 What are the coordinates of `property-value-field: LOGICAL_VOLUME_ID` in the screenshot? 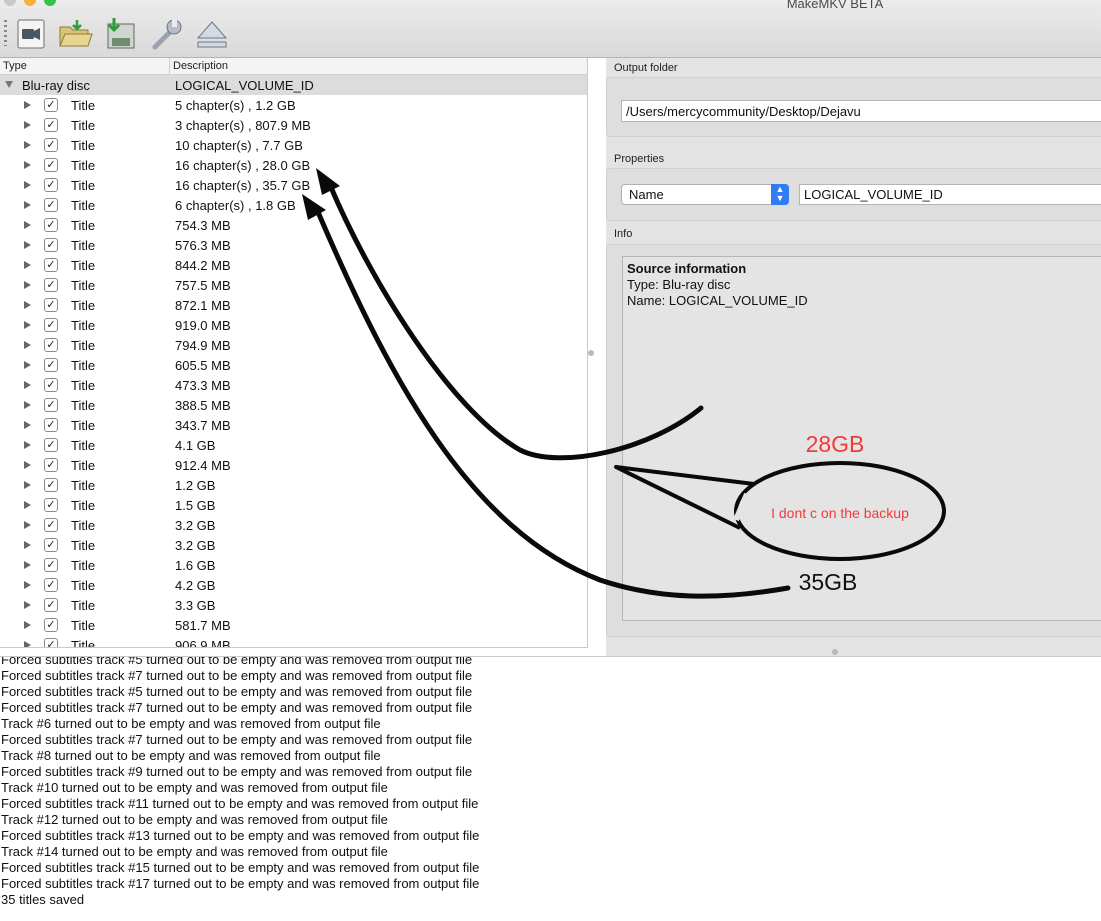 It's located at (950, 194).